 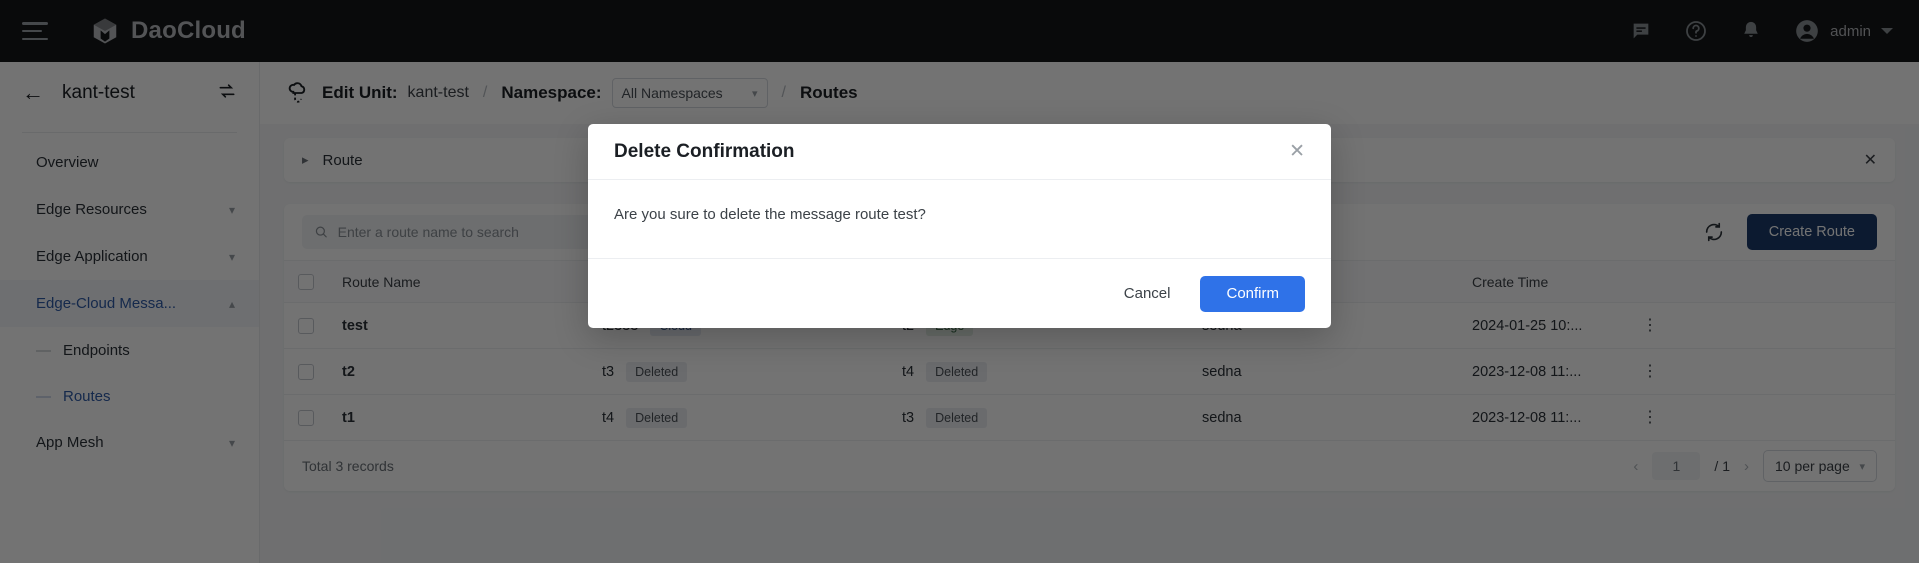 What do you see at coordinates (959, 152) in the screenshot?
I see `dialog-header: Delete Confirmation ✕` at bounding box center [959, 152].